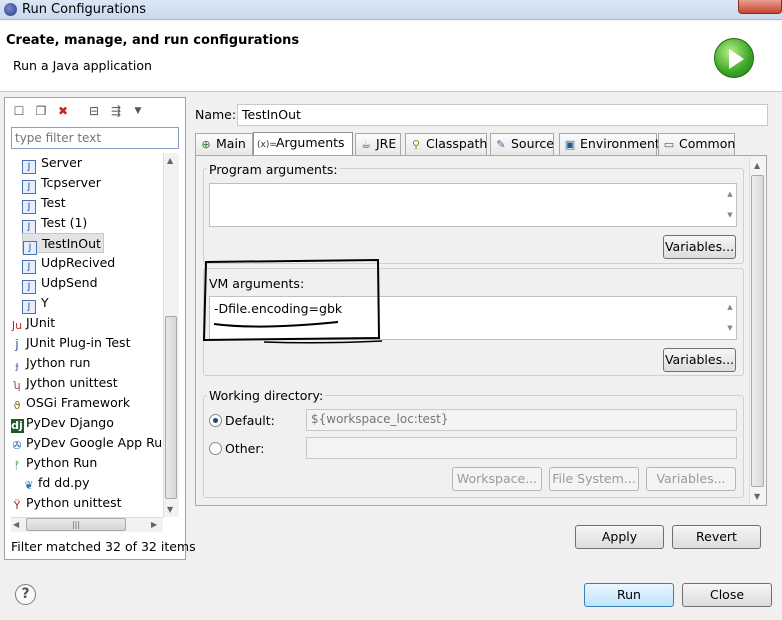  Describe the element at coordinates (522, 144) in the screenshot. I see `tab-source: ✎ Source` at that location.